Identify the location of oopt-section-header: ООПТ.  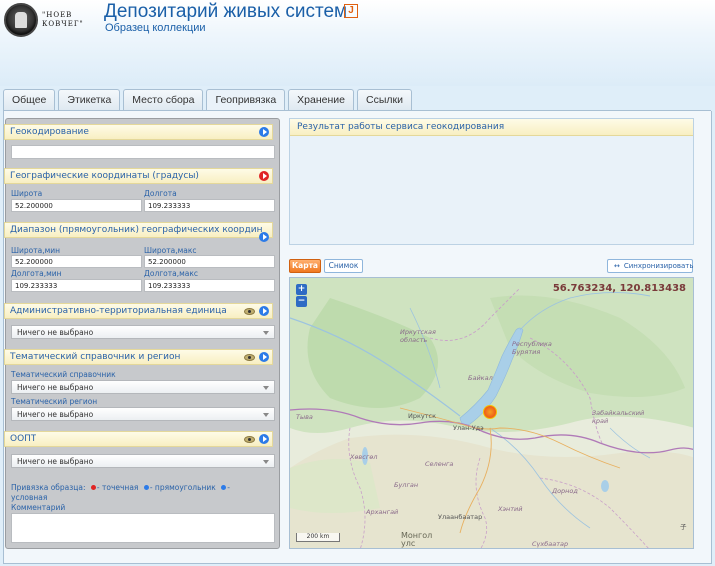
(138, 439).